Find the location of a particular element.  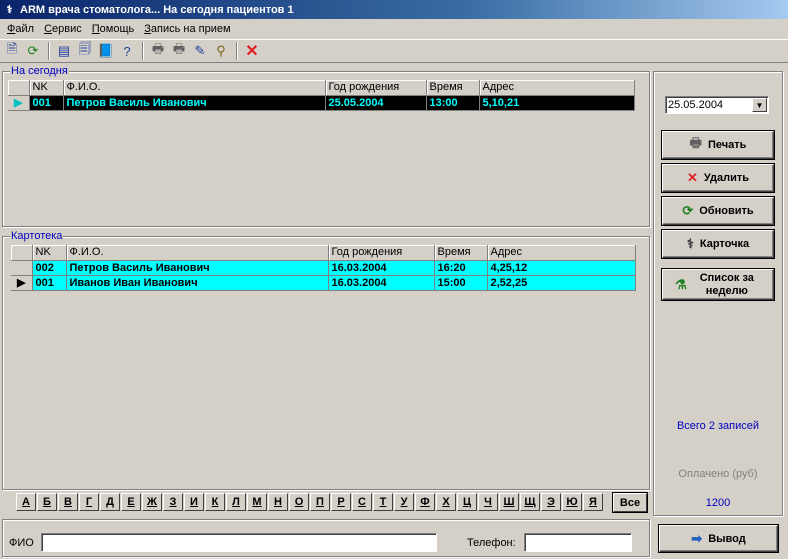

menu-help: Помощь is located at coordinates (113, 29).